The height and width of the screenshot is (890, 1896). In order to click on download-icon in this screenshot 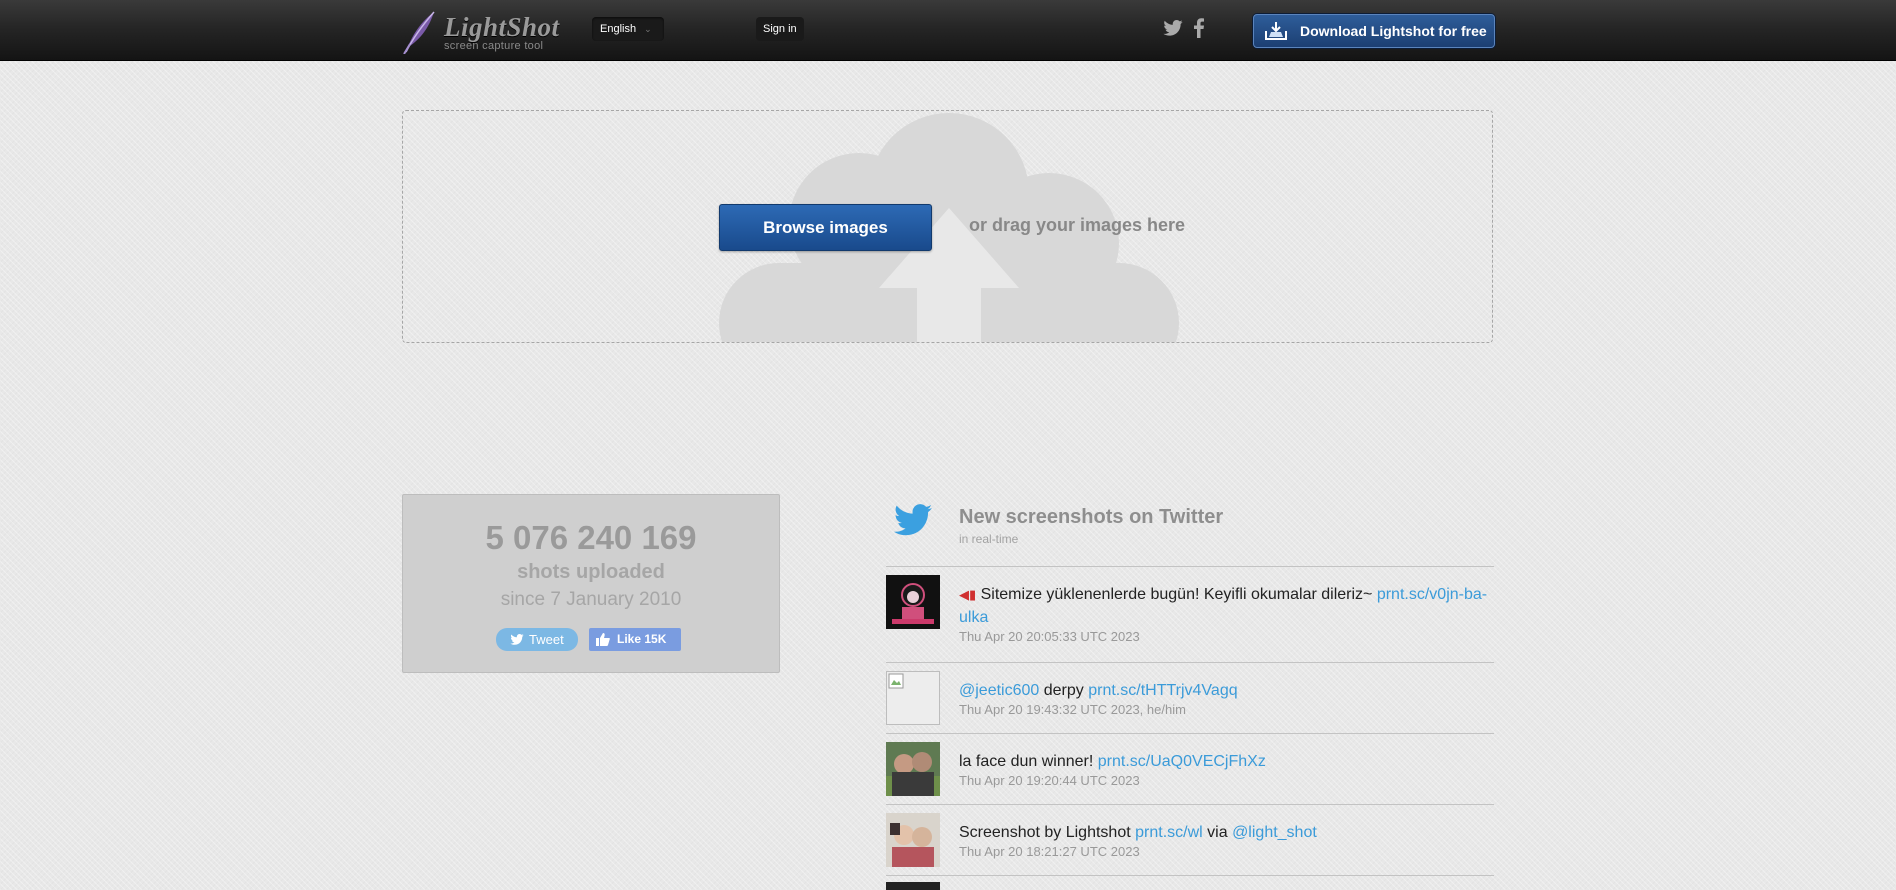, I will do `click(1276, 31)`.